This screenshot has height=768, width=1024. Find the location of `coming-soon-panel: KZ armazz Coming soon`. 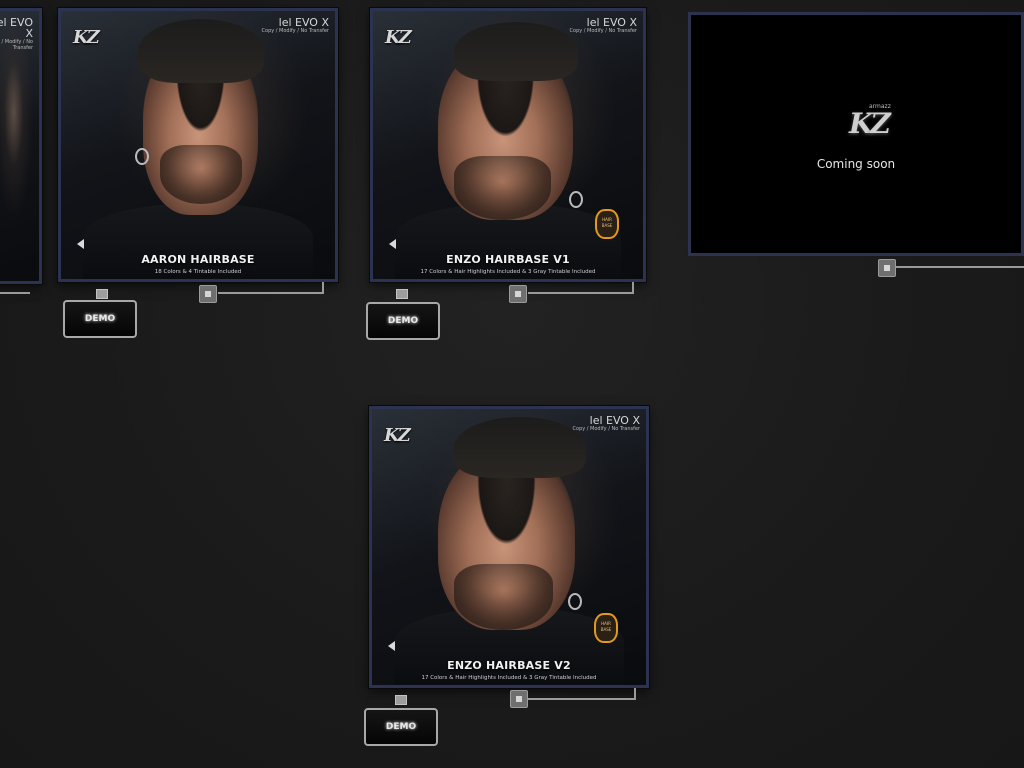

coming-soon-panel: KZ armazz Coming soon is located at coordinates (856, 134).